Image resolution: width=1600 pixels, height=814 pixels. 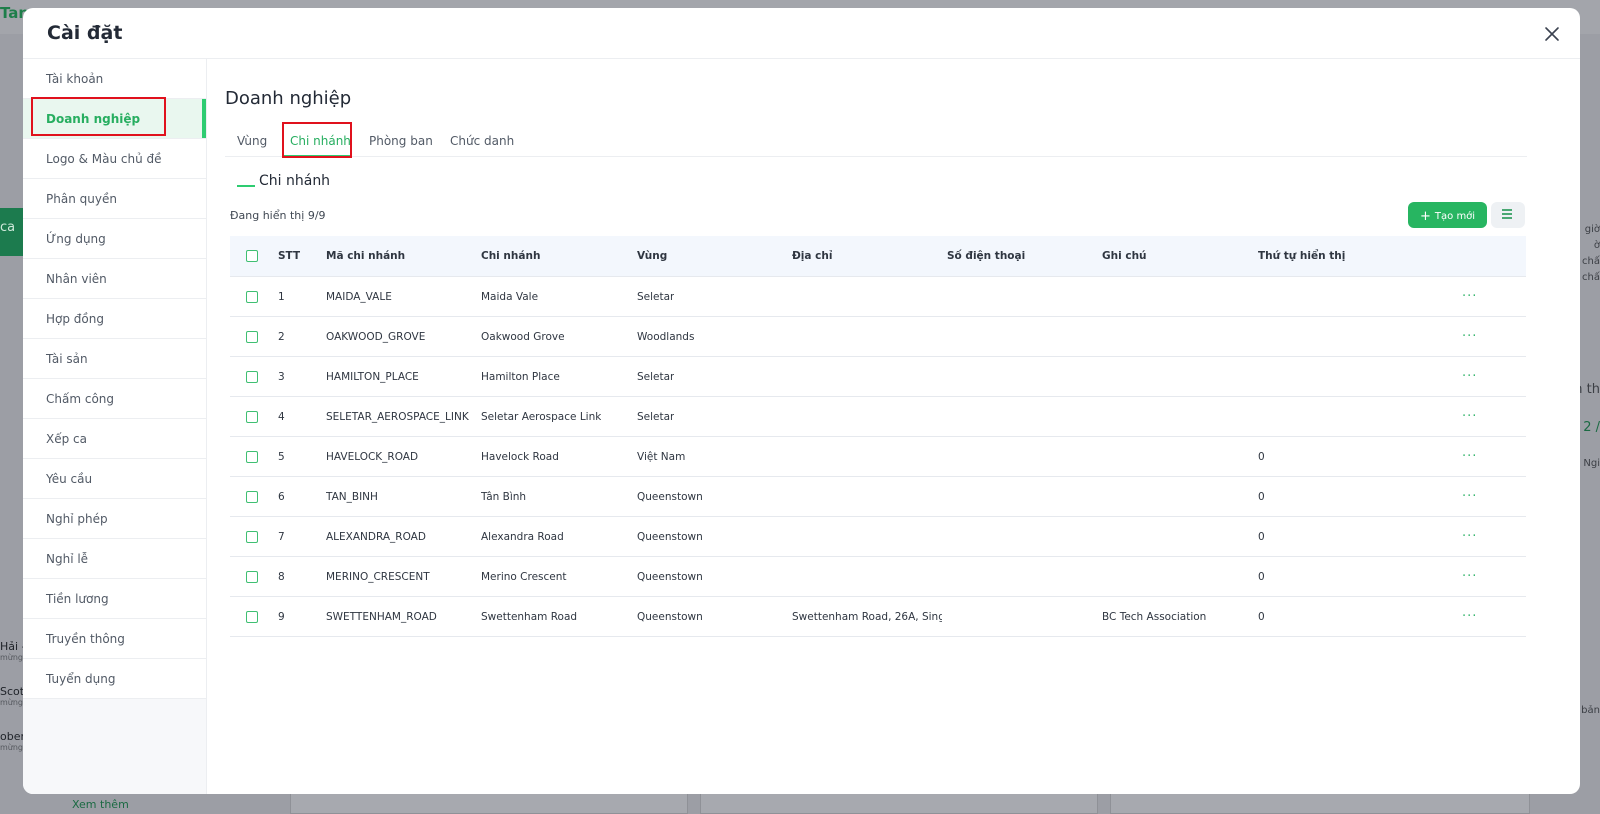 I want to click on table-row: 6 TAN_BINH Tân Bình Queenstown 0 ···, so click(x=878, y=497).